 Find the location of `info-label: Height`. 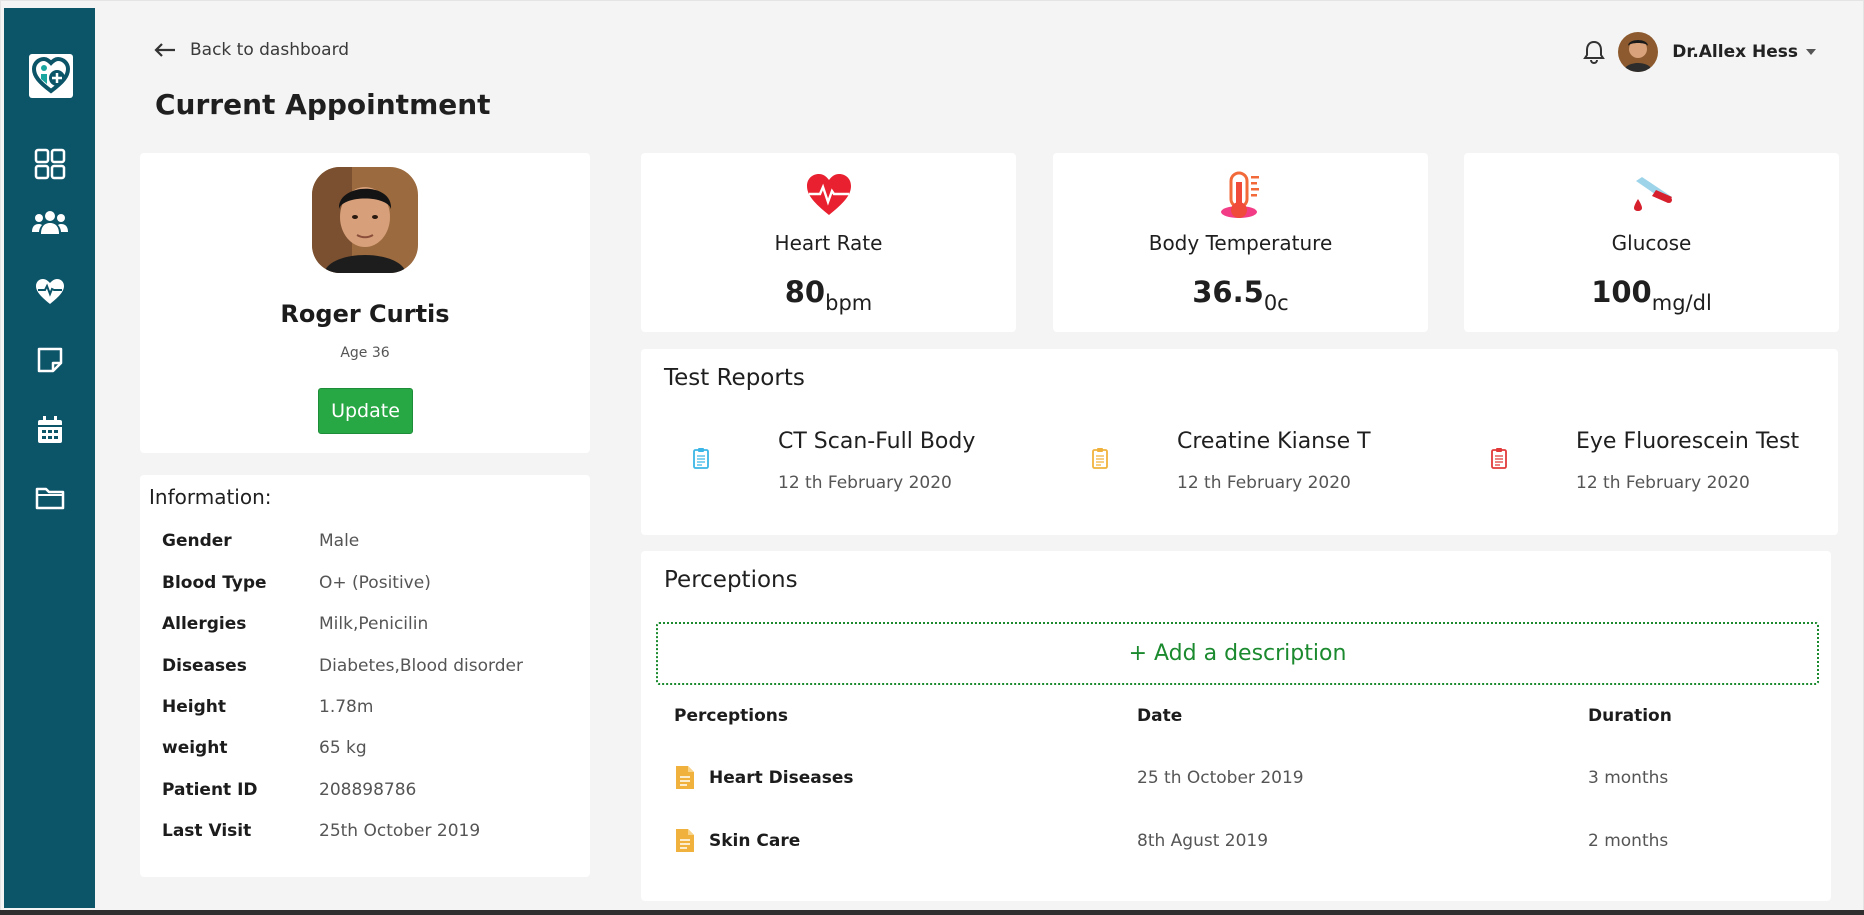

info-label: Height is located at coordinates (194, 707).